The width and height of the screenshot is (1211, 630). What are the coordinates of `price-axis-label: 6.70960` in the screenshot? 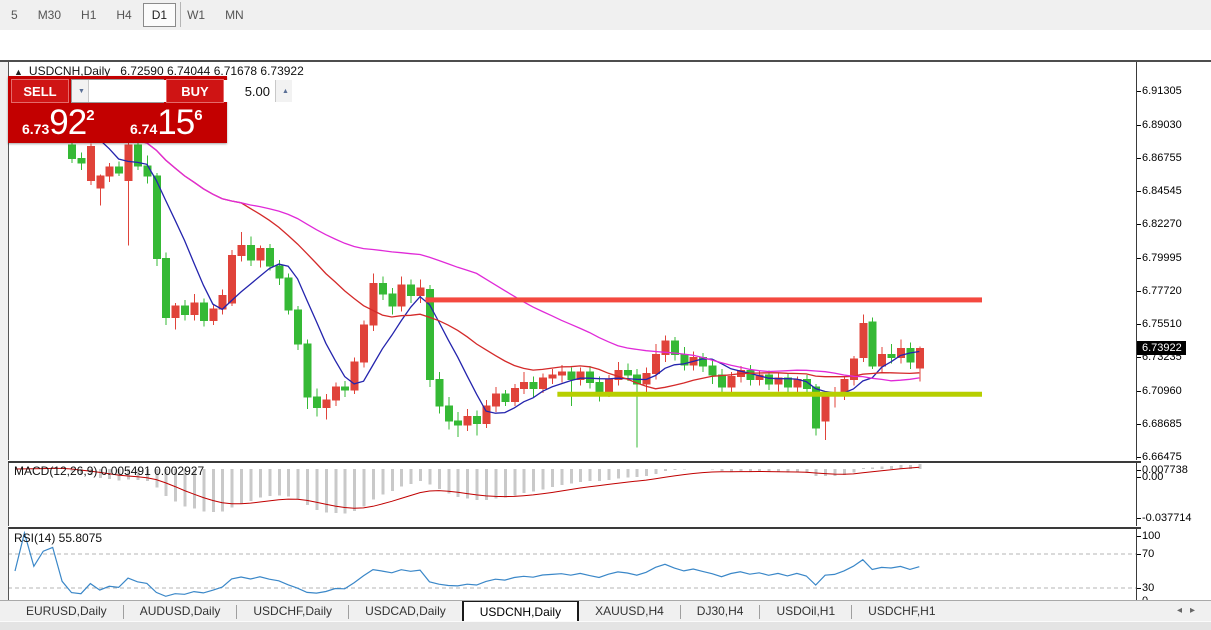 It's located at (1159, 390).